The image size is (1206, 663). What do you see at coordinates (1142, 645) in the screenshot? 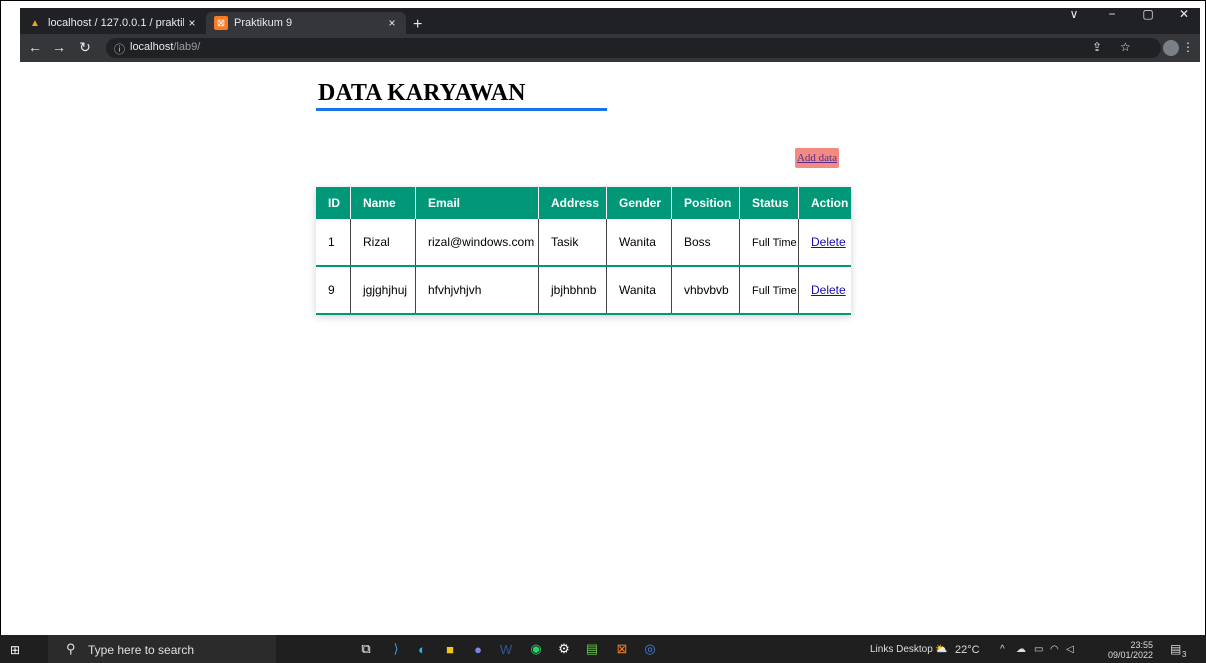
I see `clock-time: 23:55` at bounding box center [1142, 645].